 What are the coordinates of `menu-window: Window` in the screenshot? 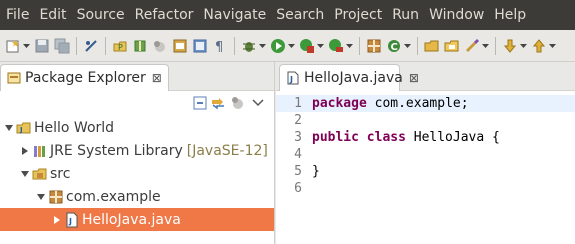 It's located at (456, 15).